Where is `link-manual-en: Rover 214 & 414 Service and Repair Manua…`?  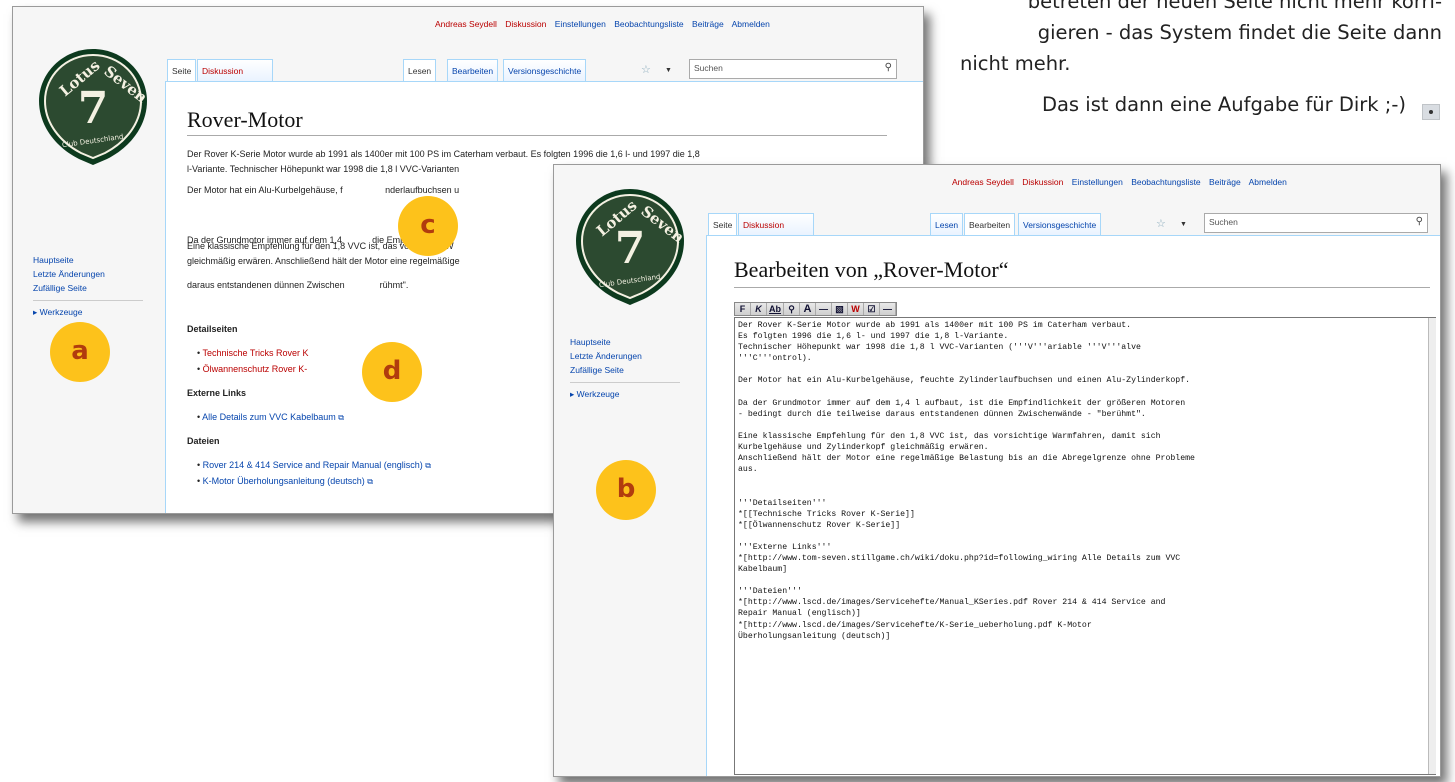 link-manual-en: Rover 214 & 414 Service and Repair Manua… is located at coordinates (314, 465).